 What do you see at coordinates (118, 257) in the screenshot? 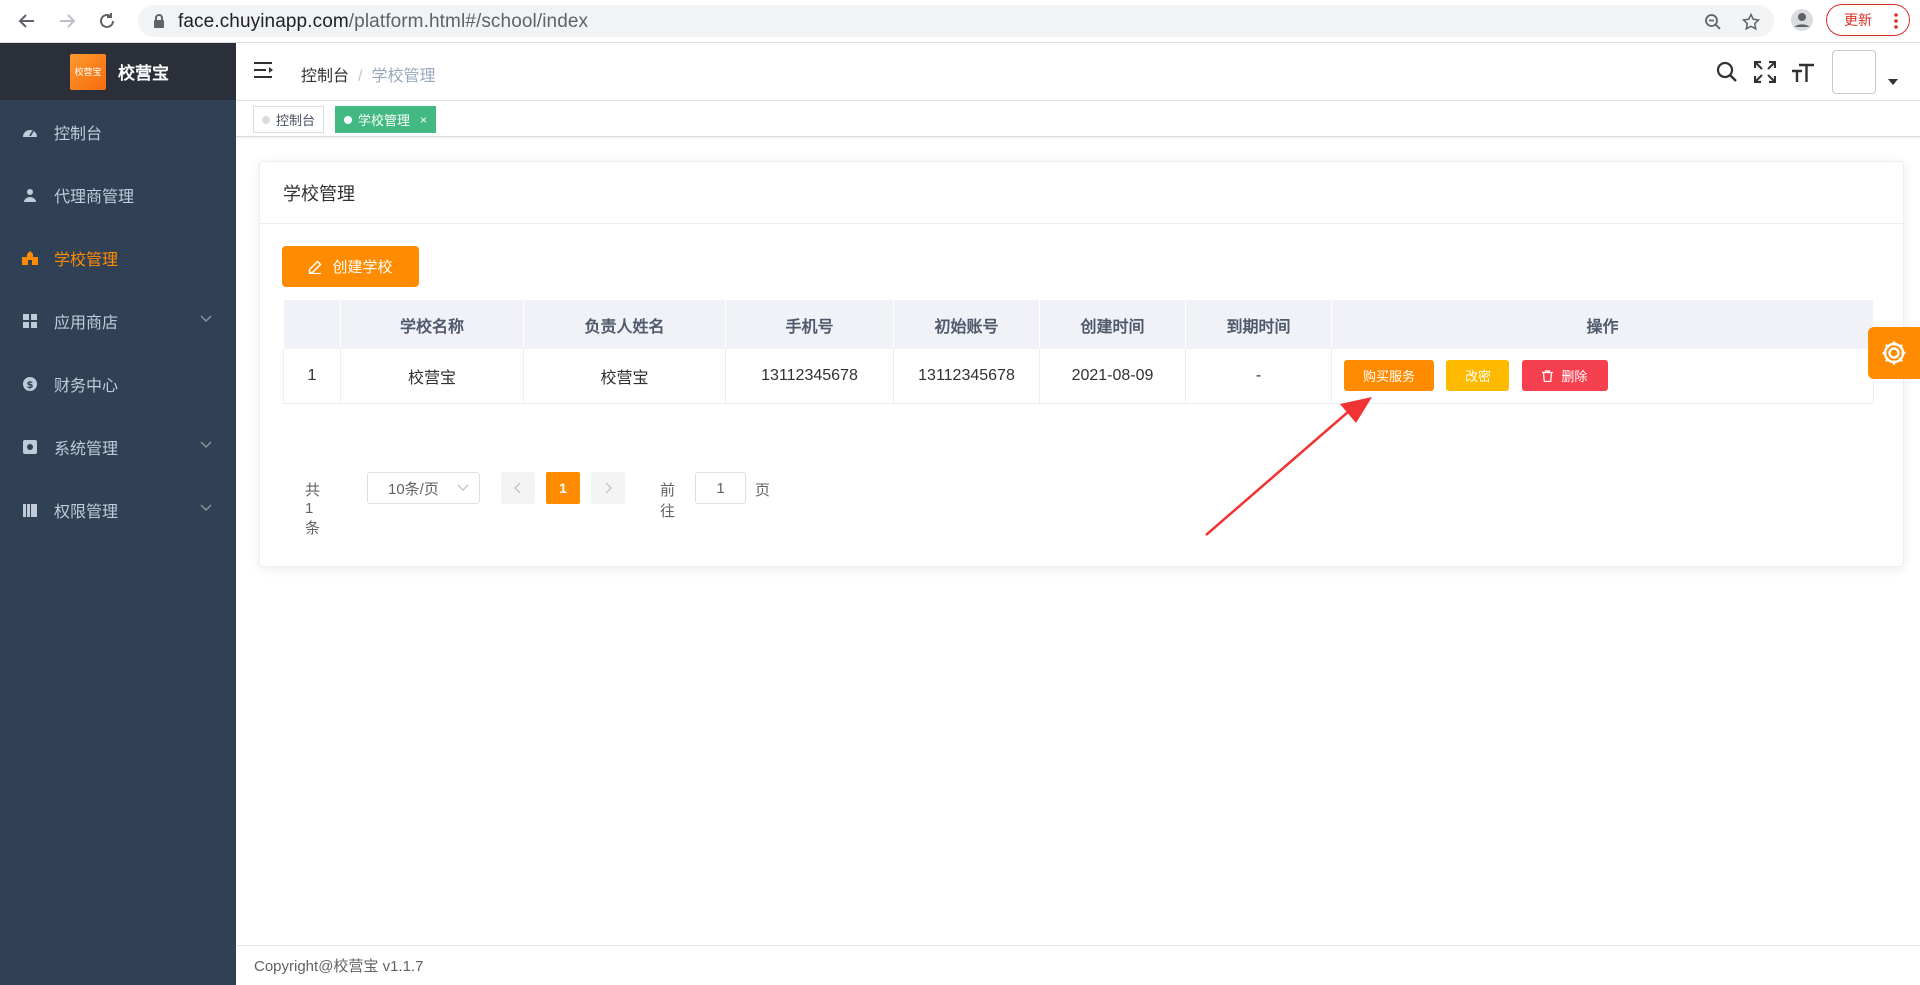
I see `sidebar-item-school: 学校管理` at bounding box center [118, 257].